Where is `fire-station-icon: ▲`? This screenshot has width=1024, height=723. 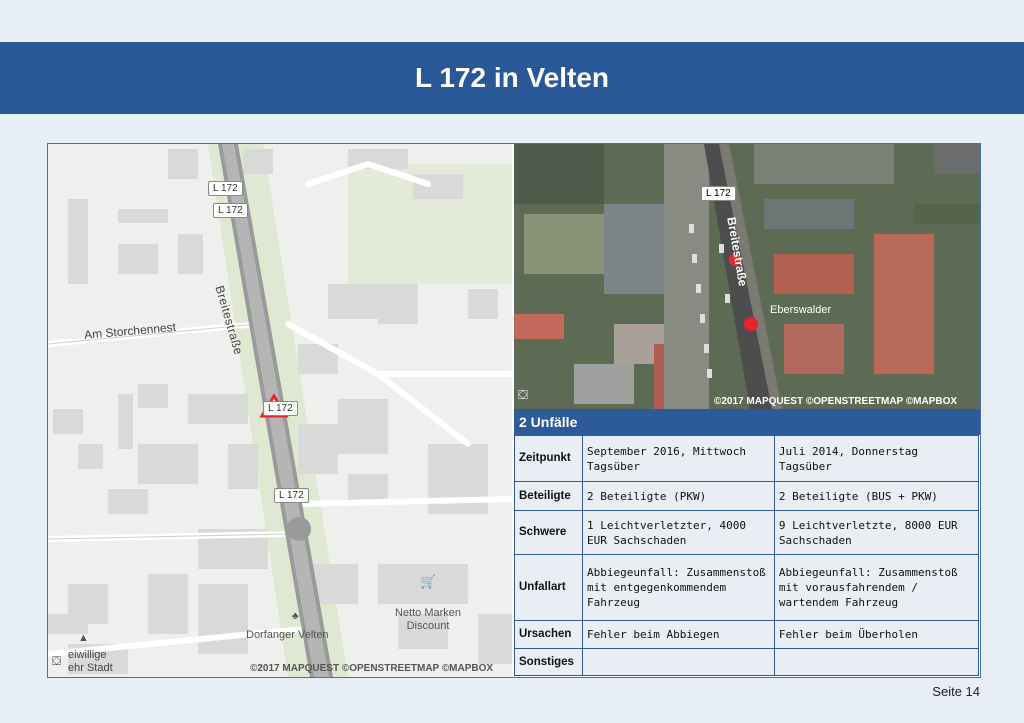
fire-station-icon: ▲ is located at coordinates (83, 638).